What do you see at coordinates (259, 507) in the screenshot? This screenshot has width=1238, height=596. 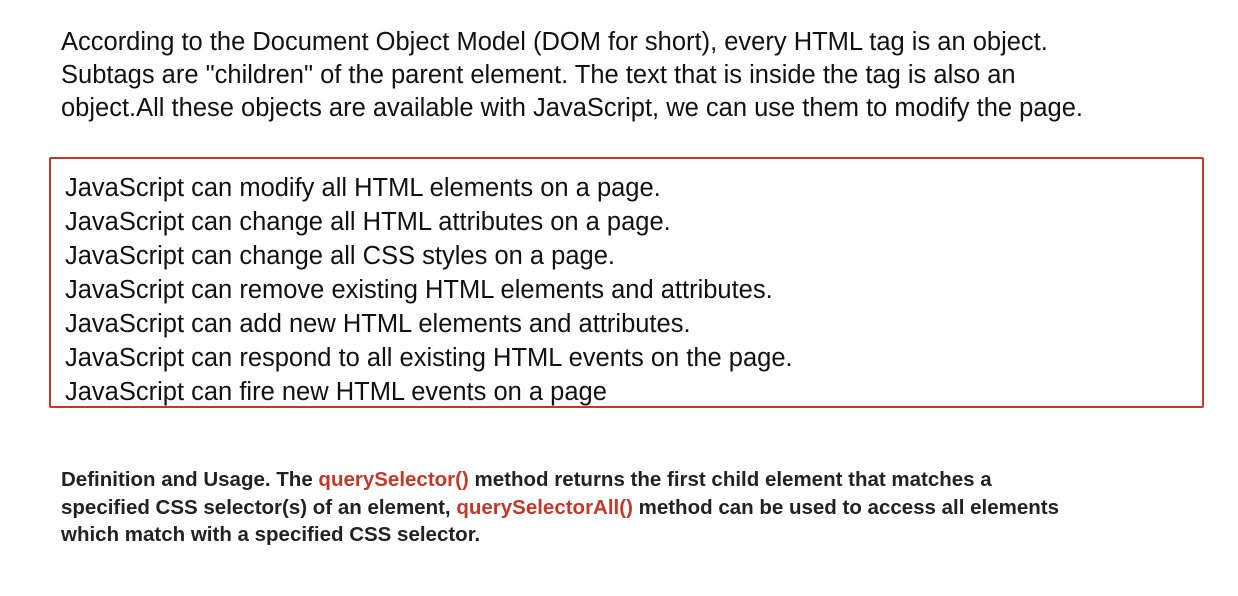 I see `definition-text: specified CSS selector(s) of an element,` at bounding box center [259, 507].